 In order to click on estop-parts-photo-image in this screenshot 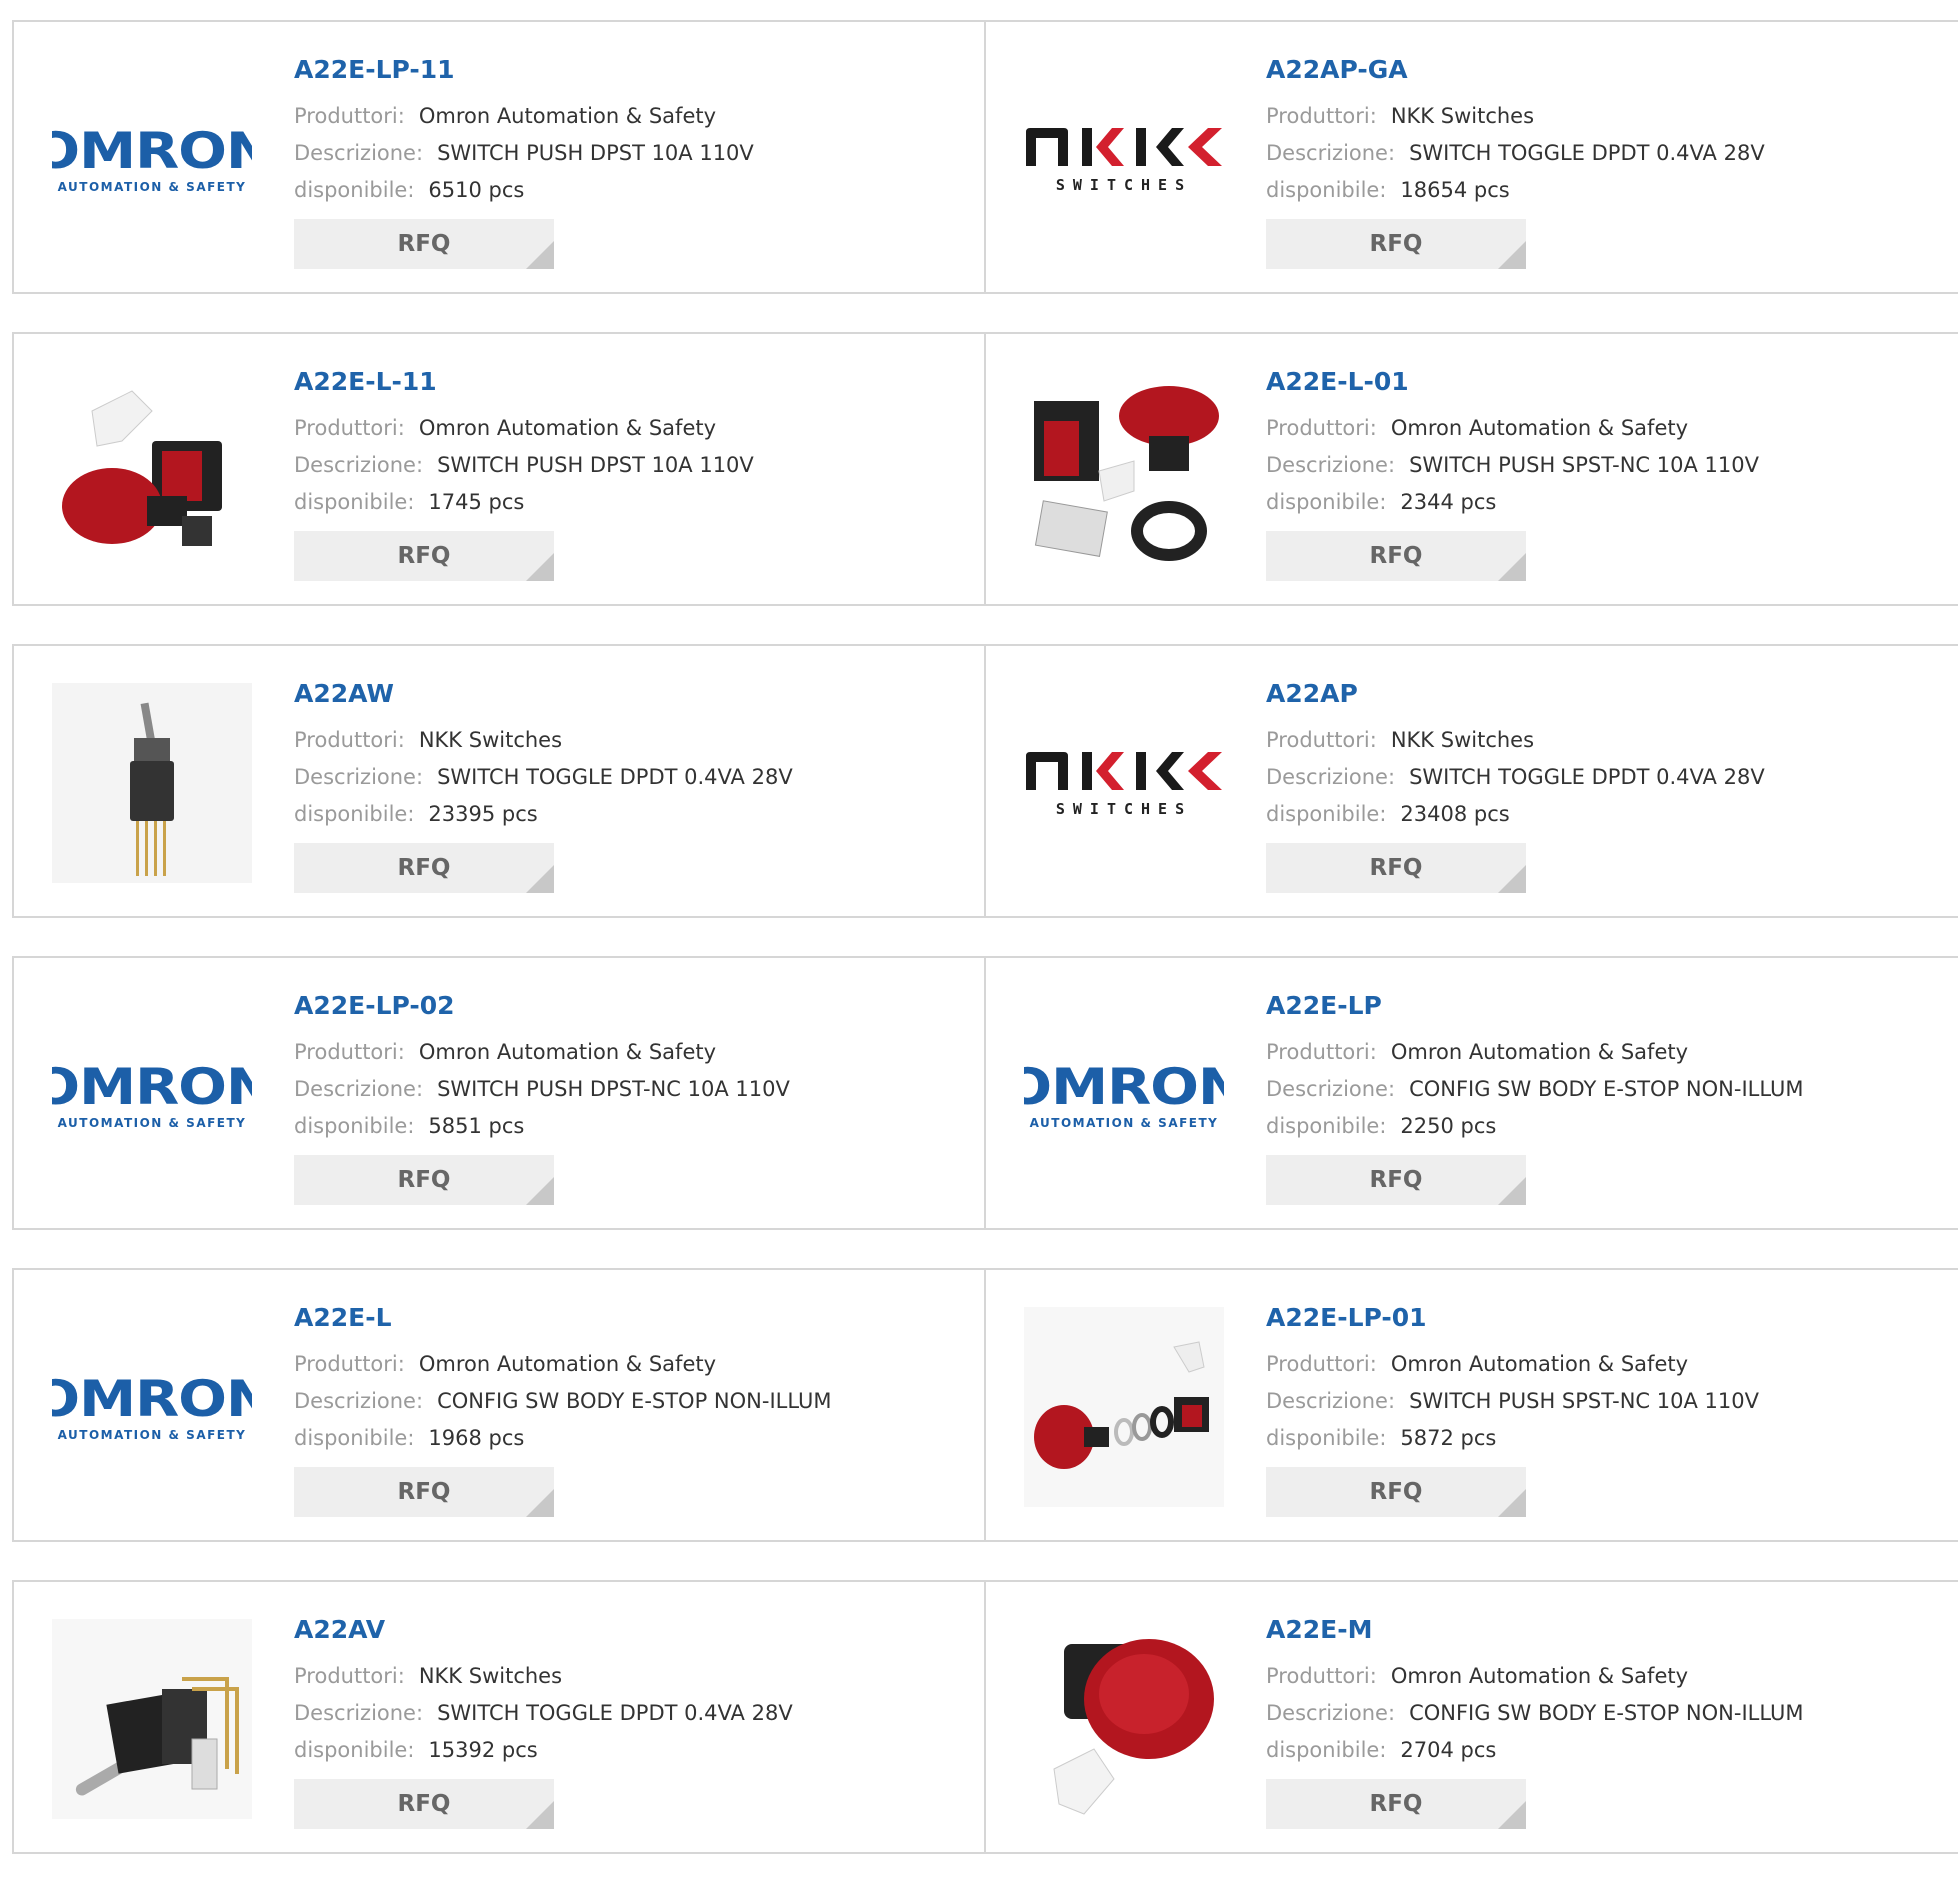, I will do `click(1126, 473)`.